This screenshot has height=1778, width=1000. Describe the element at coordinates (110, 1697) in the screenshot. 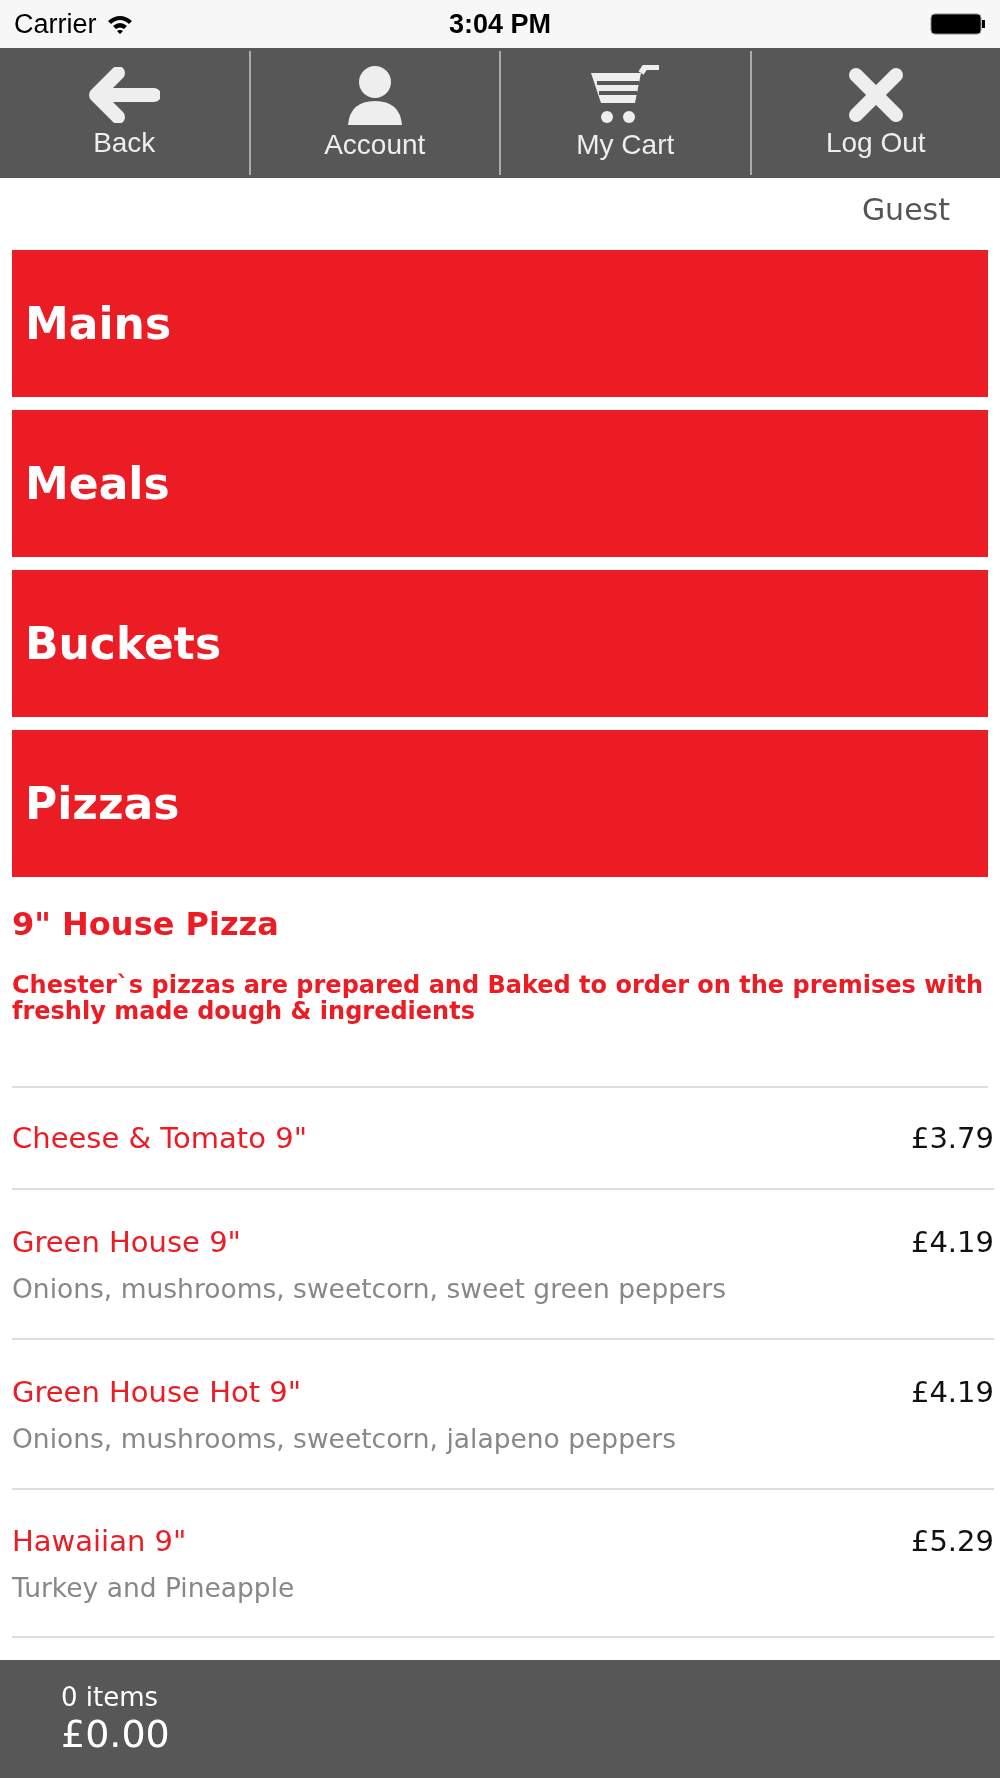

I see `item-count: 0 items` at that location.